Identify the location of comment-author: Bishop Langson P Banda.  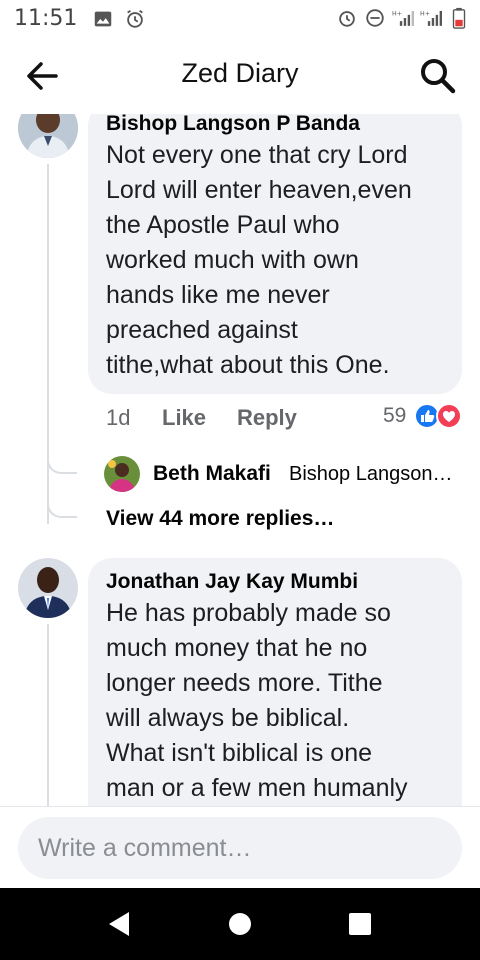
(275, 125).